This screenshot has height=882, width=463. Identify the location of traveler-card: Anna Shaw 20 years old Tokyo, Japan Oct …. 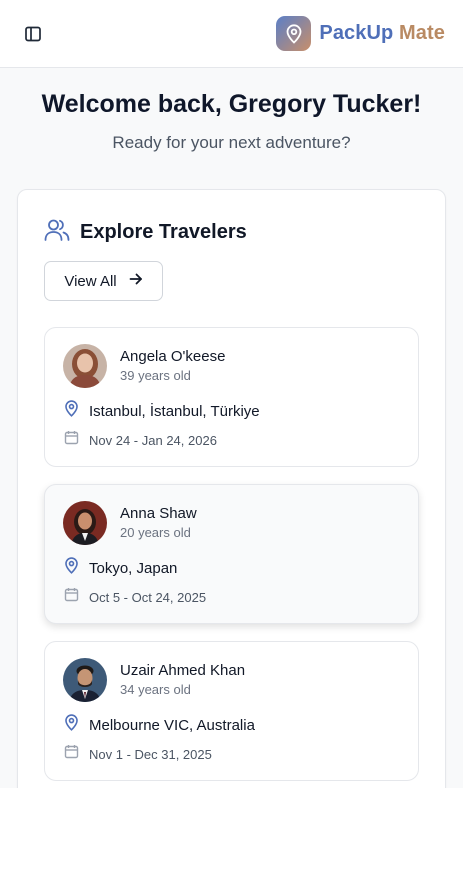
(231, 554).